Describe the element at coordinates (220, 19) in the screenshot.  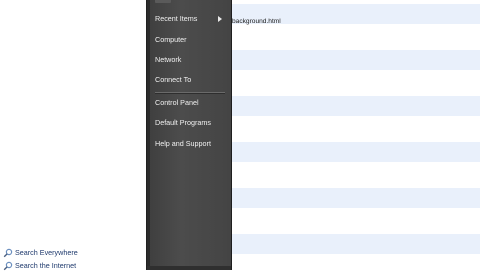
I see `submenu-arrow-icon` at that location.